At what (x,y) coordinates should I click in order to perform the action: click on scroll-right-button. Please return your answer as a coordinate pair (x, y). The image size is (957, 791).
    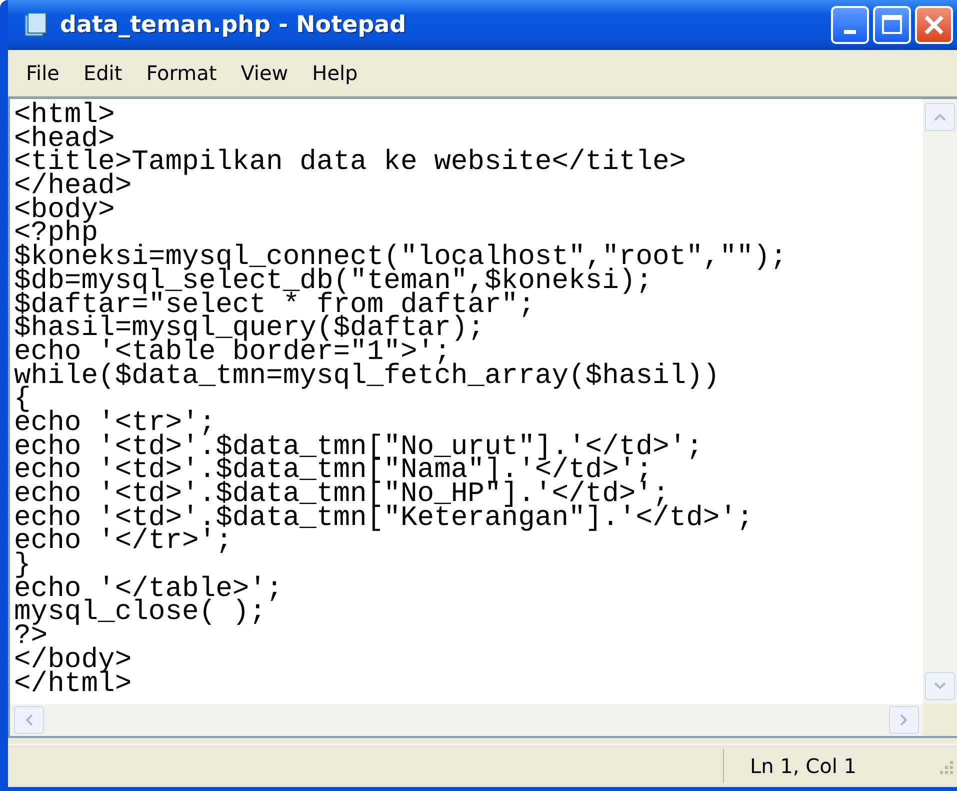
    Looking at the image, I should click on (904, 720).